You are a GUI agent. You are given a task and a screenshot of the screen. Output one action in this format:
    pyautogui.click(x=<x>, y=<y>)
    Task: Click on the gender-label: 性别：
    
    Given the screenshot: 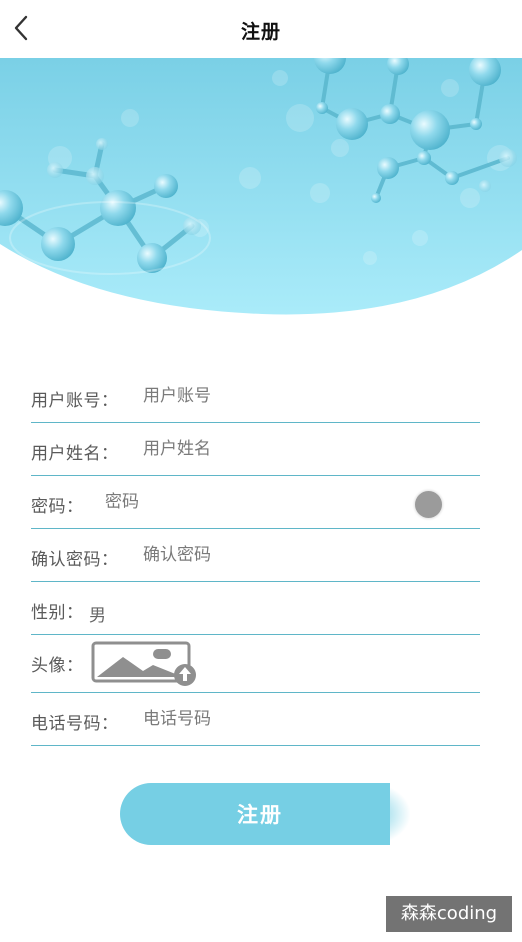 What is the action you would take?
    pyautogui.click(x=57, y=613)
    